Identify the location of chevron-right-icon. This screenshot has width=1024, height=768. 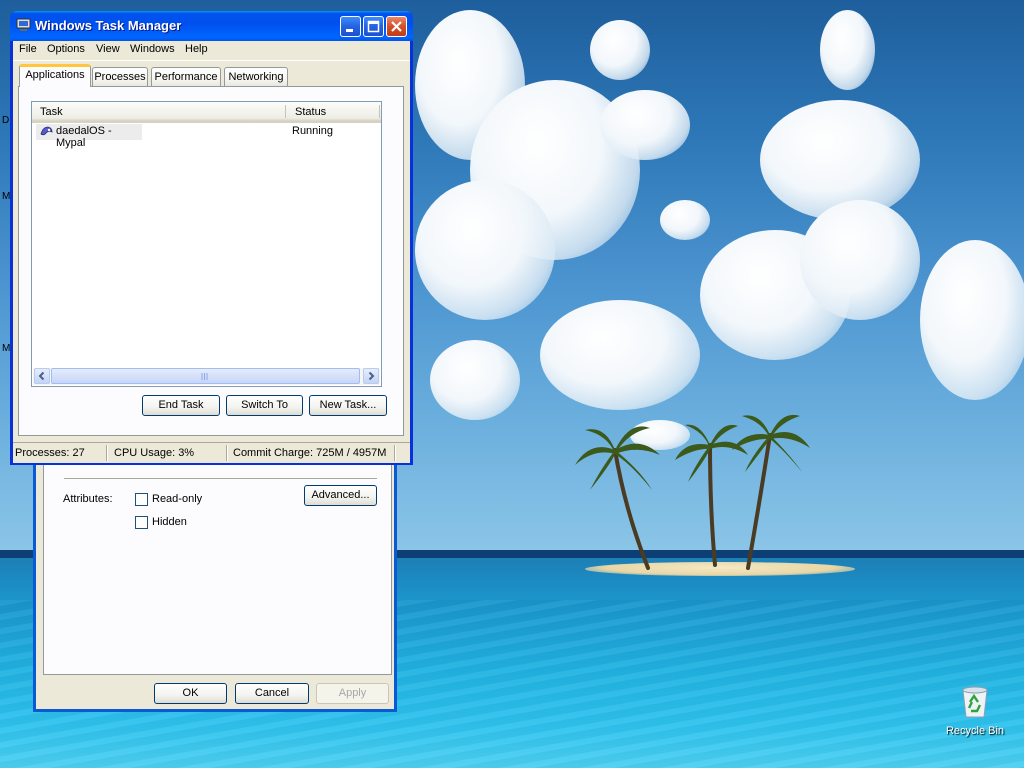
(371, 376).